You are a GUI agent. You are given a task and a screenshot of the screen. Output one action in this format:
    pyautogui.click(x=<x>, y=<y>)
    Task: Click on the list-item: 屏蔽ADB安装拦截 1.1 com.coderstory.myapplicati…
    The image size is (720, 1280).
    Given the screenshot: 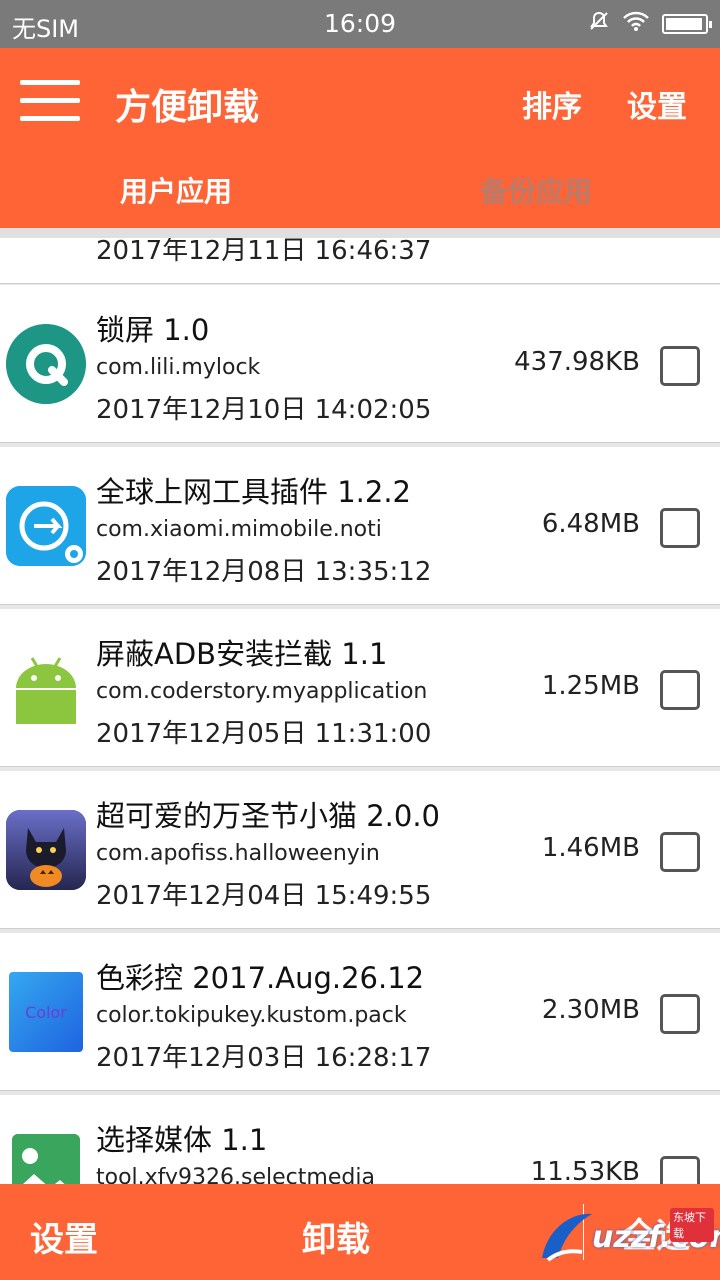 What is the action you would take?
    pyautogui.click(x=360, y=688)
    